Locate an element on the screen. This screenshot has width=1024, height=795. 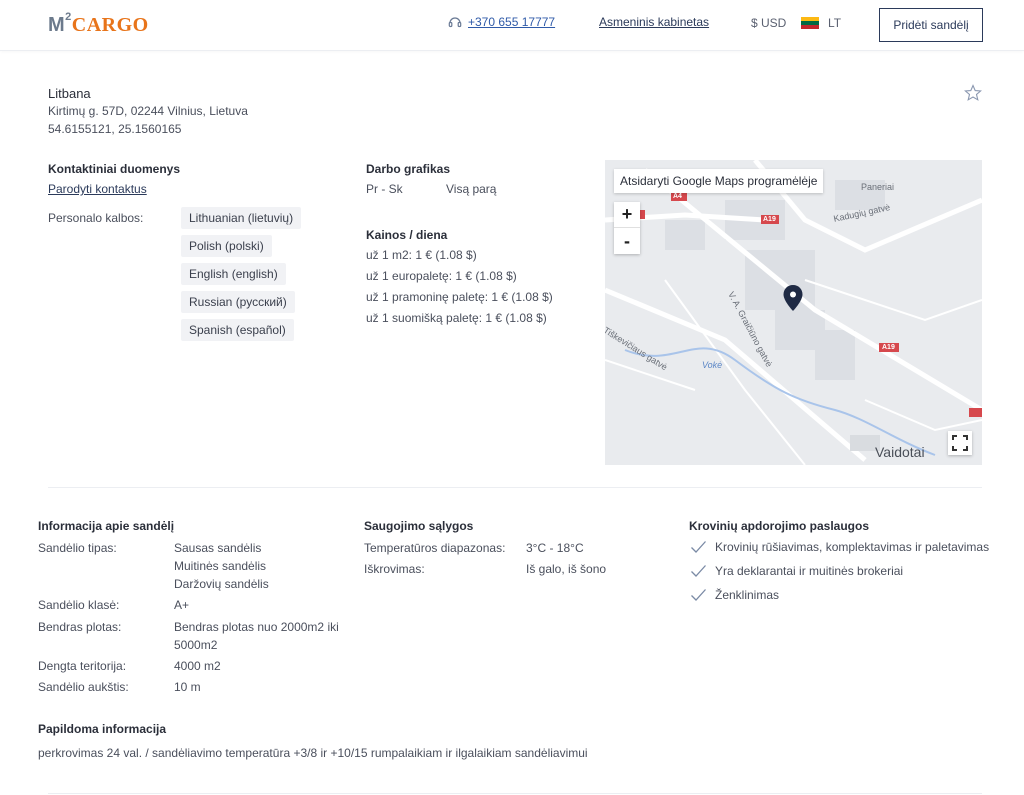
map-background is located at coordinates (793, 312).